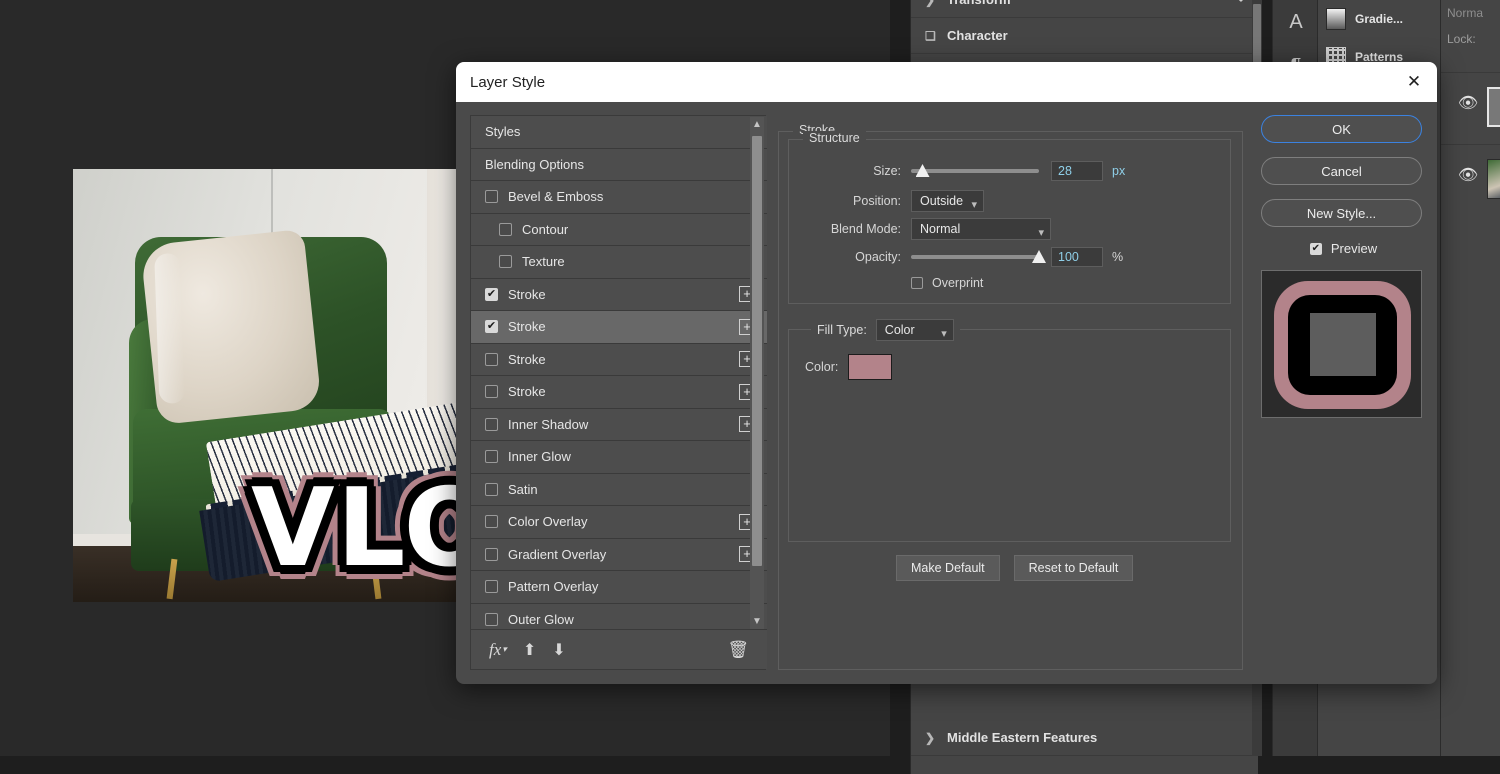 The width and height of the screenshot is (1500, 774). Describe the element at coordinates (930, 3) in the screenshot. I see `chevron-right-icon: ❯` at that location.